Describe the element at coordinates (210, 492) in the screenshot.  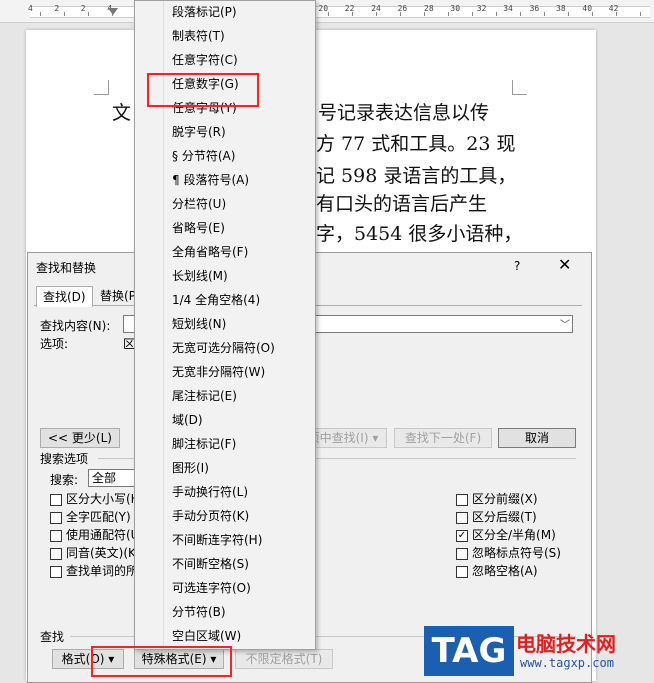
I see `menu-item: 手动换行符(L)` at that location.